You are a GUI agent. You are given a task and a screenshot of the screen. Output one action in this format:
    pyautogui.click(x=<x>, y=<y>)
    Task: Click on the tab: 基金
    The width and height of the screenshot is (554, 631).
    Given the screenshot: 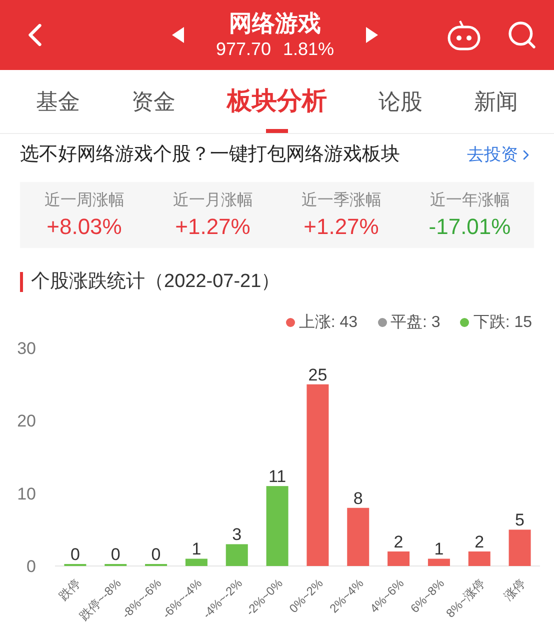 What is the action you would take?
    pyautogui.click(x=58, y=101)
    